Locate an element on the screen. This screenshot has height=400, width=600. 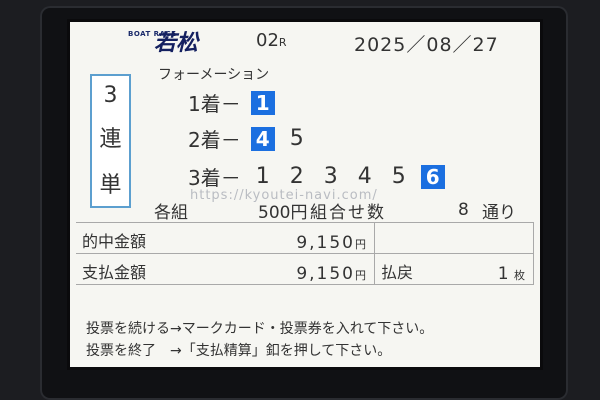
bet-method: フォーメーション is located at coordinates (214, 75).